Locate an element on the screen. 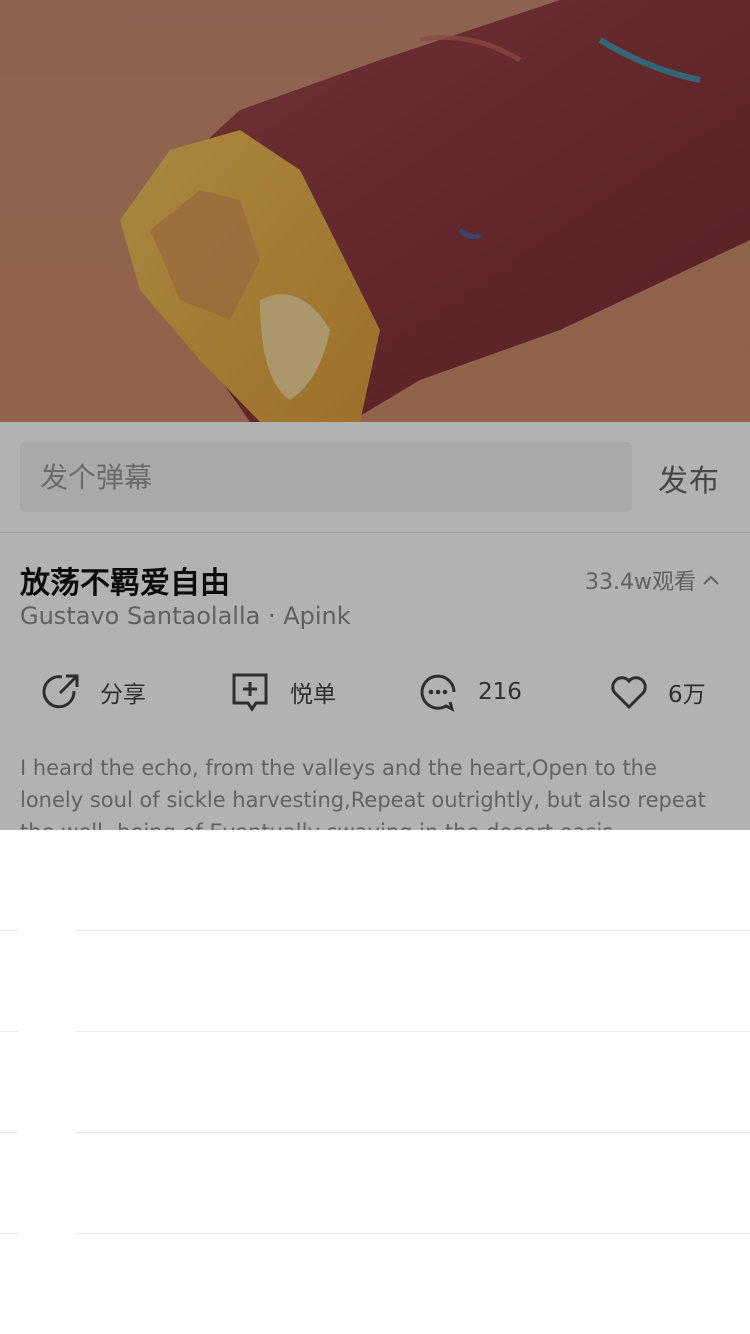 The image size is (750, 1334). view-count-toggle: 33.4w观看 is located at coordinates (652, 580).